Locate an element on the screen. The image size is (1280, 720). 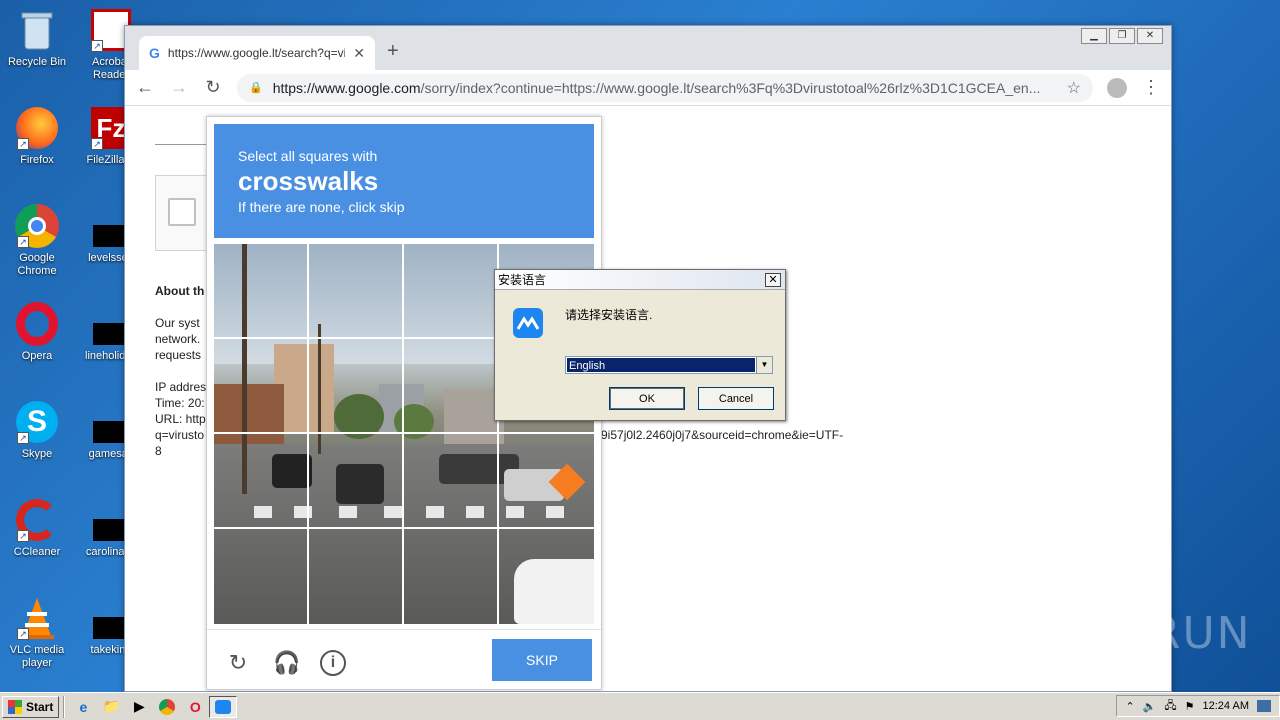
desktop-icon-ccleaner: ↗ CCleaner is located at coordinates (37, 528).